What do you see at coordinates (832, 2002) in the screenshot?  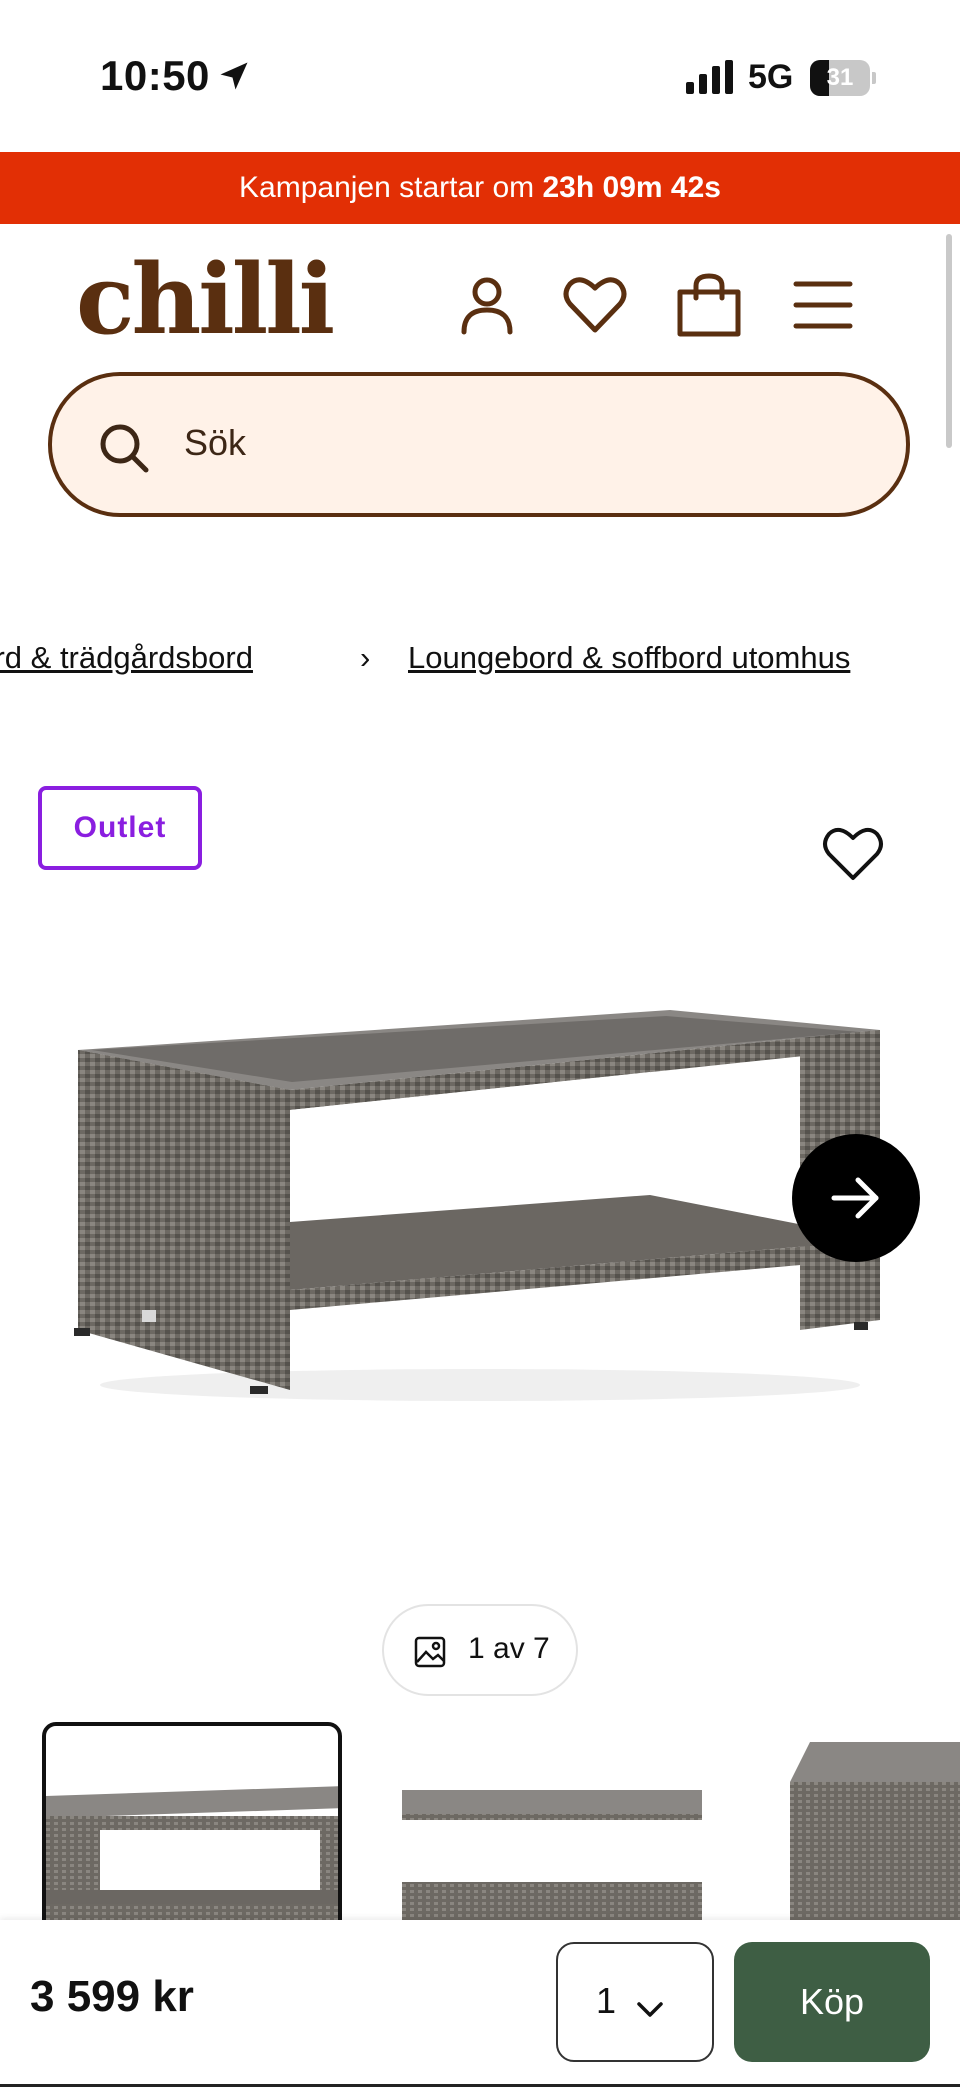 I see `buy-button: Köp` at bounding box center [832, 2002].